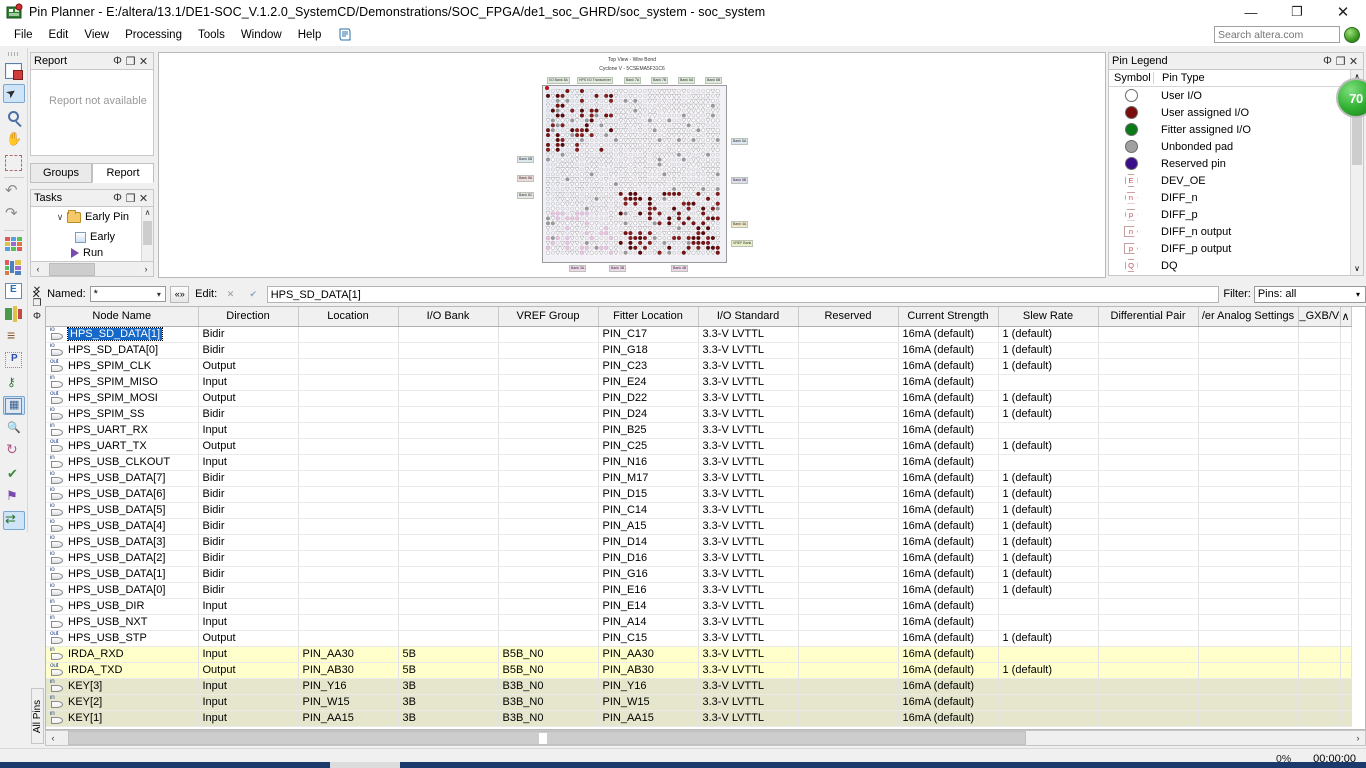 This screenshot has height=768, width=1366. I want to click on cell-dir: Input, so click(248, 382).